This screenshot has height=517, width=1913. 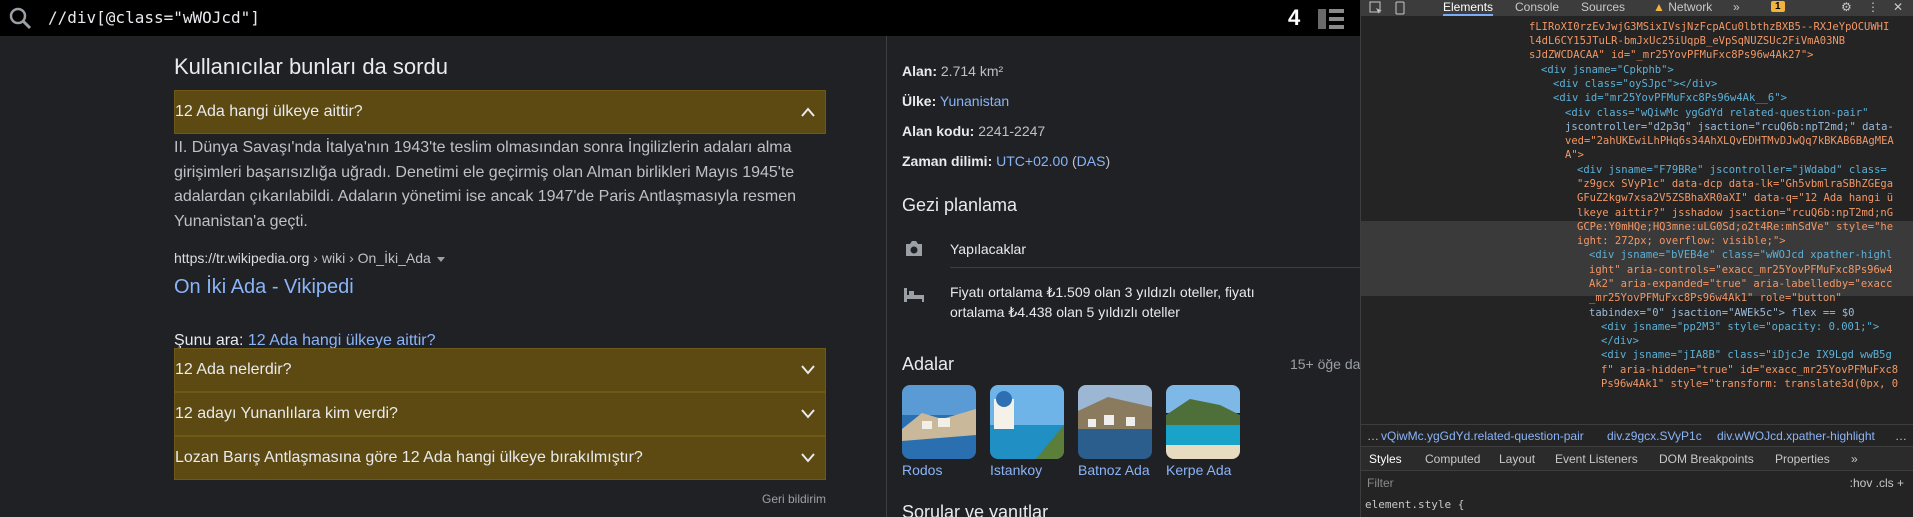 I want to click on things-to-do-row: Yapılacaklar, so click(x=1117, y=249).